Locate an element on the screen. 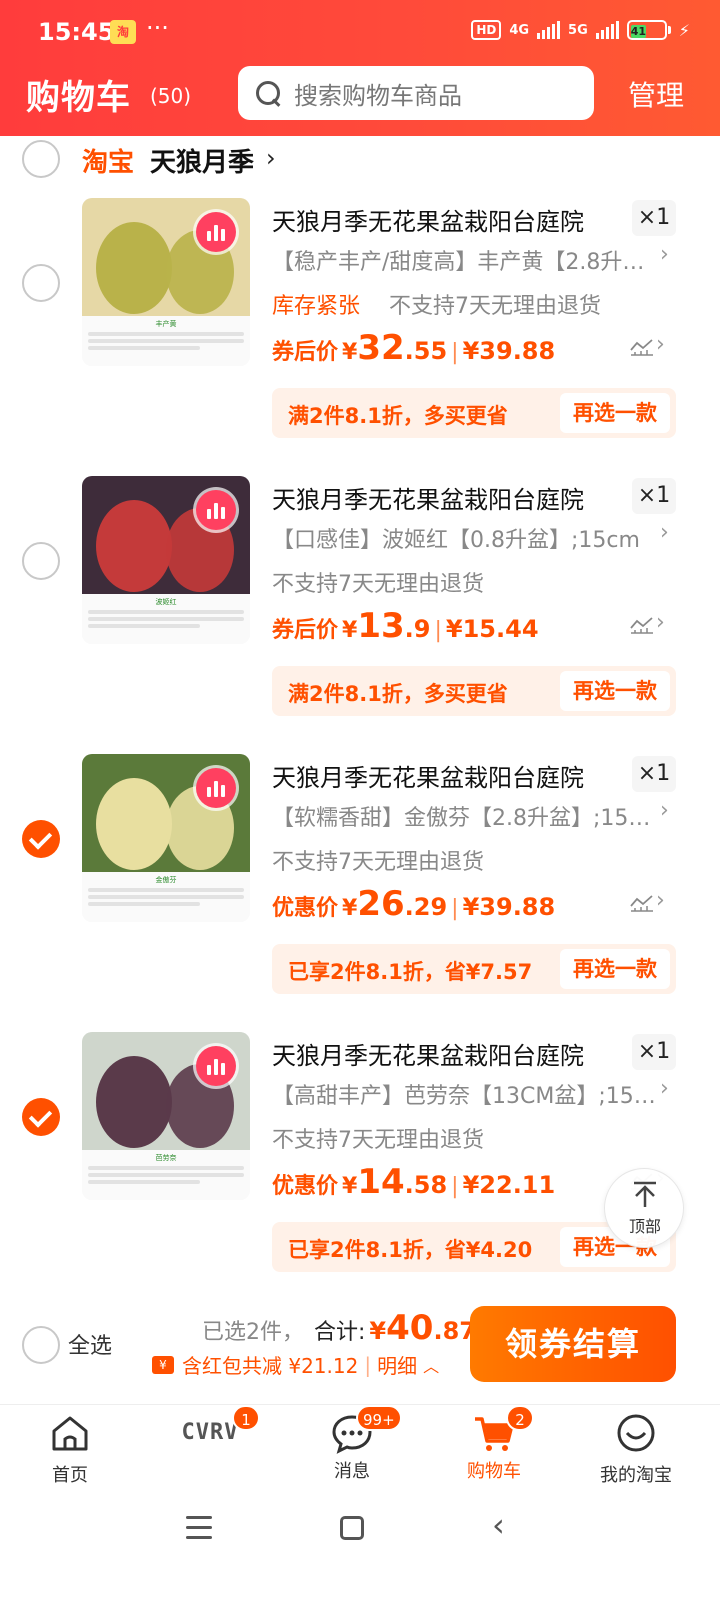 The width and height of the screenshot is (720, 1600). product-image: 丰产黄 is located at coordinates (166, 282).